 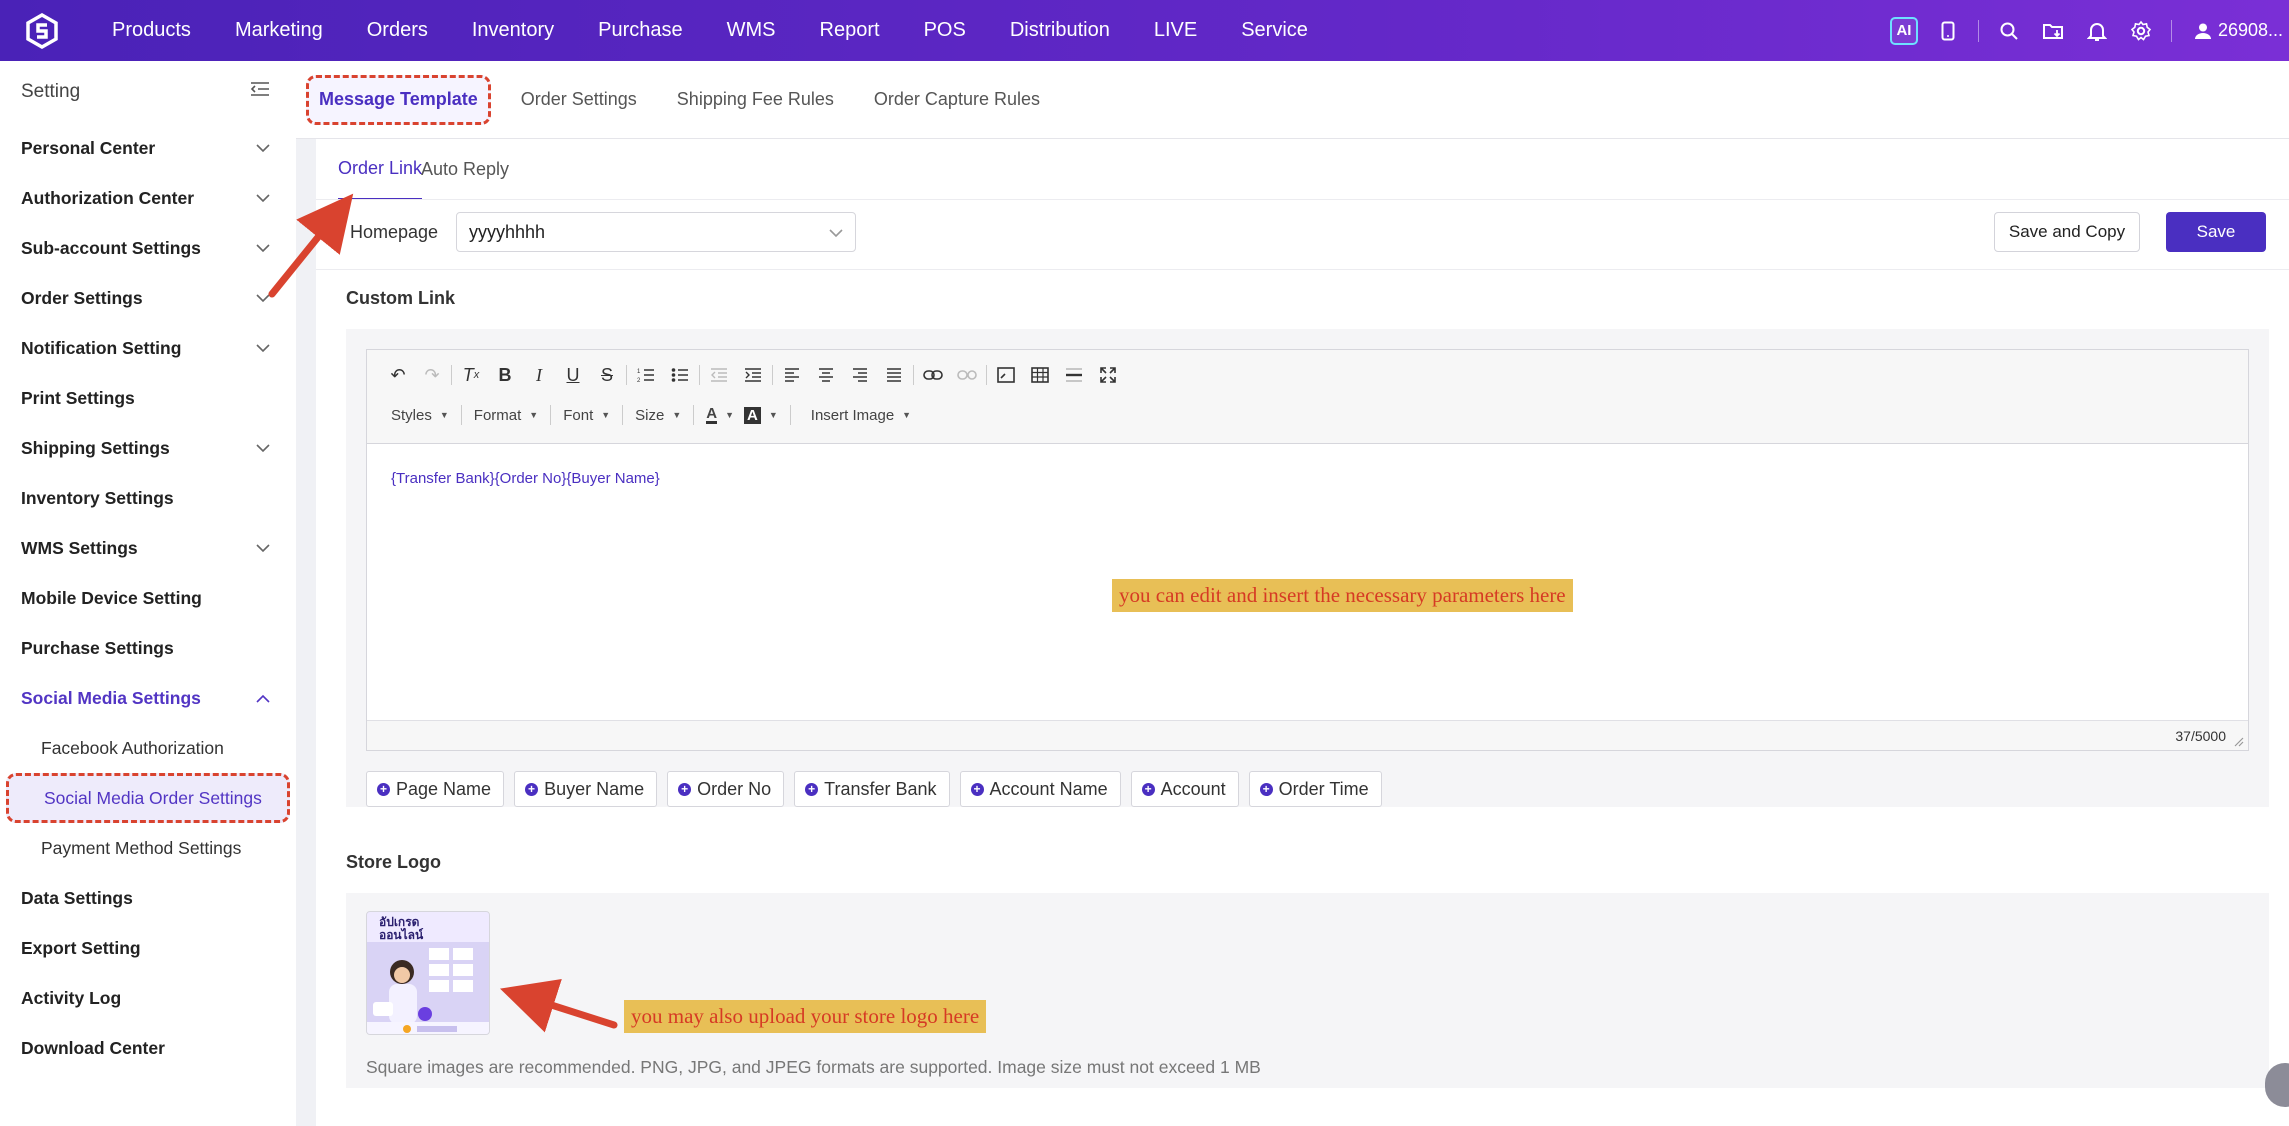 I want to click on sidebar-item-personal-center: Personal Center, so click(x=148, y=148).